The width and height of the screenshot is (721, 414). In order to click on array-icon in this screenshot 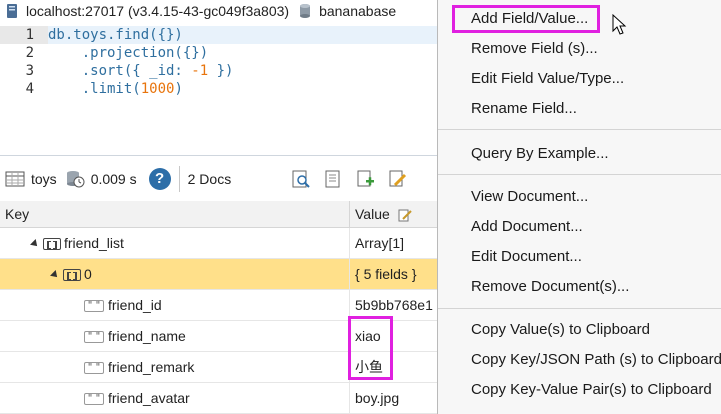, I will do `click(52, 243)`.